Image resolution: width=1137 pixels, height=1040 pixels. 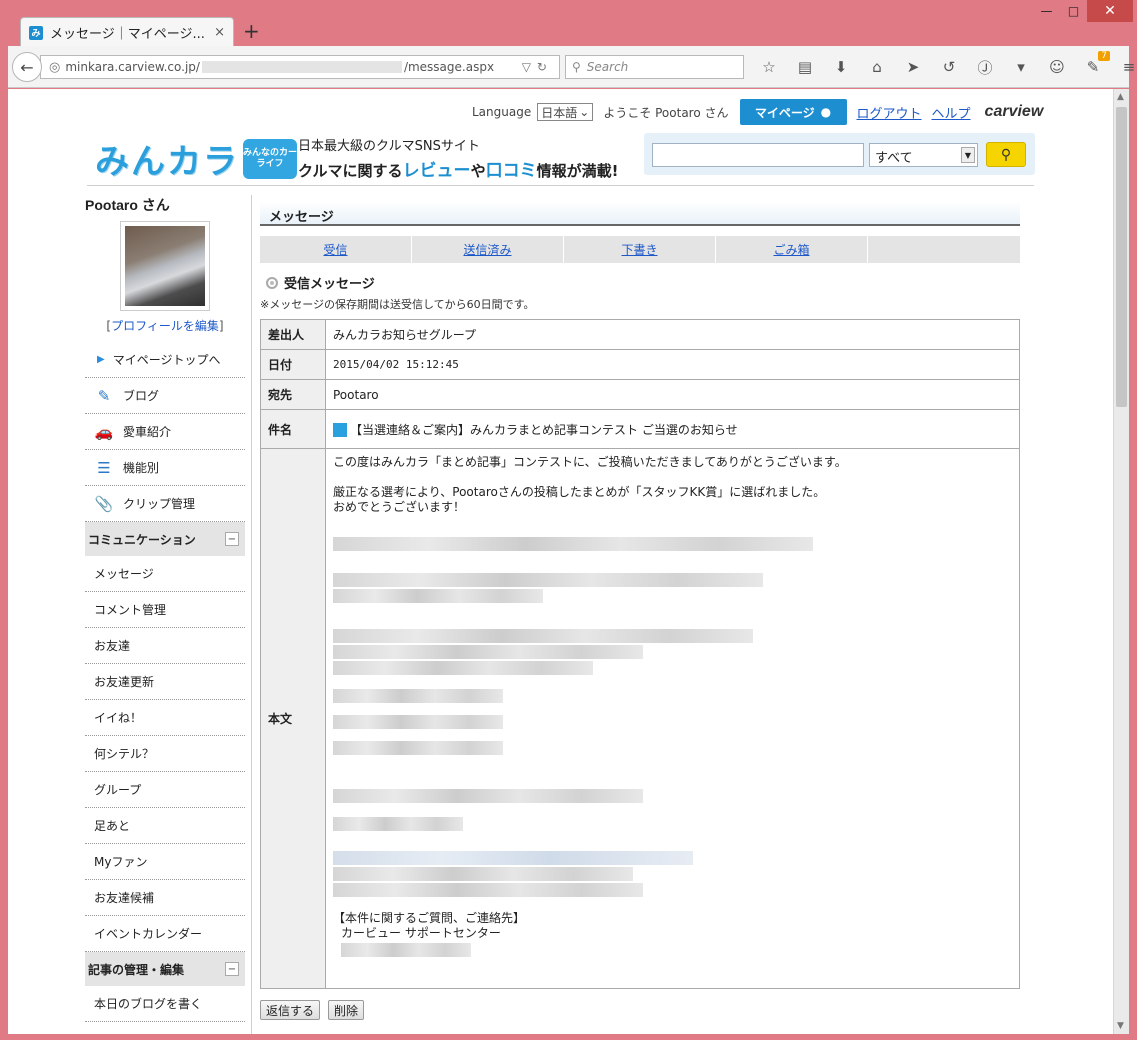 I want to click on send-icon: ➤, so click(x=913, y=67).